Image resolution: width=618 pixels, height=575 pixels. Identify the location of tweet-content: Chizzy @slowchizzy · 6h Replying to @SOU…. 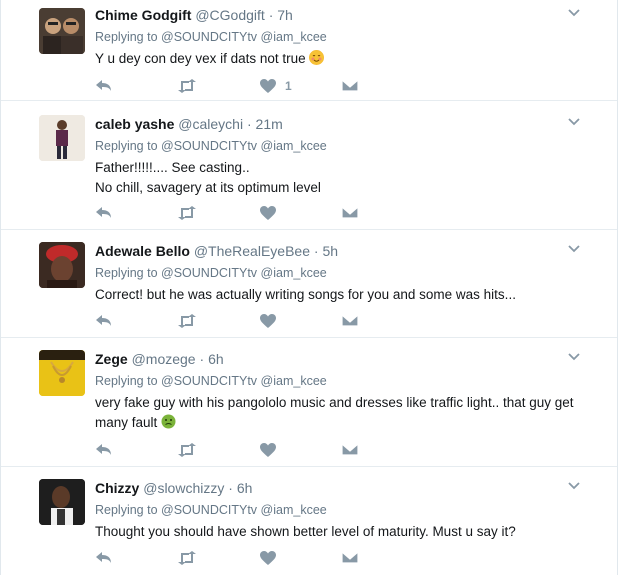
(346, 510).